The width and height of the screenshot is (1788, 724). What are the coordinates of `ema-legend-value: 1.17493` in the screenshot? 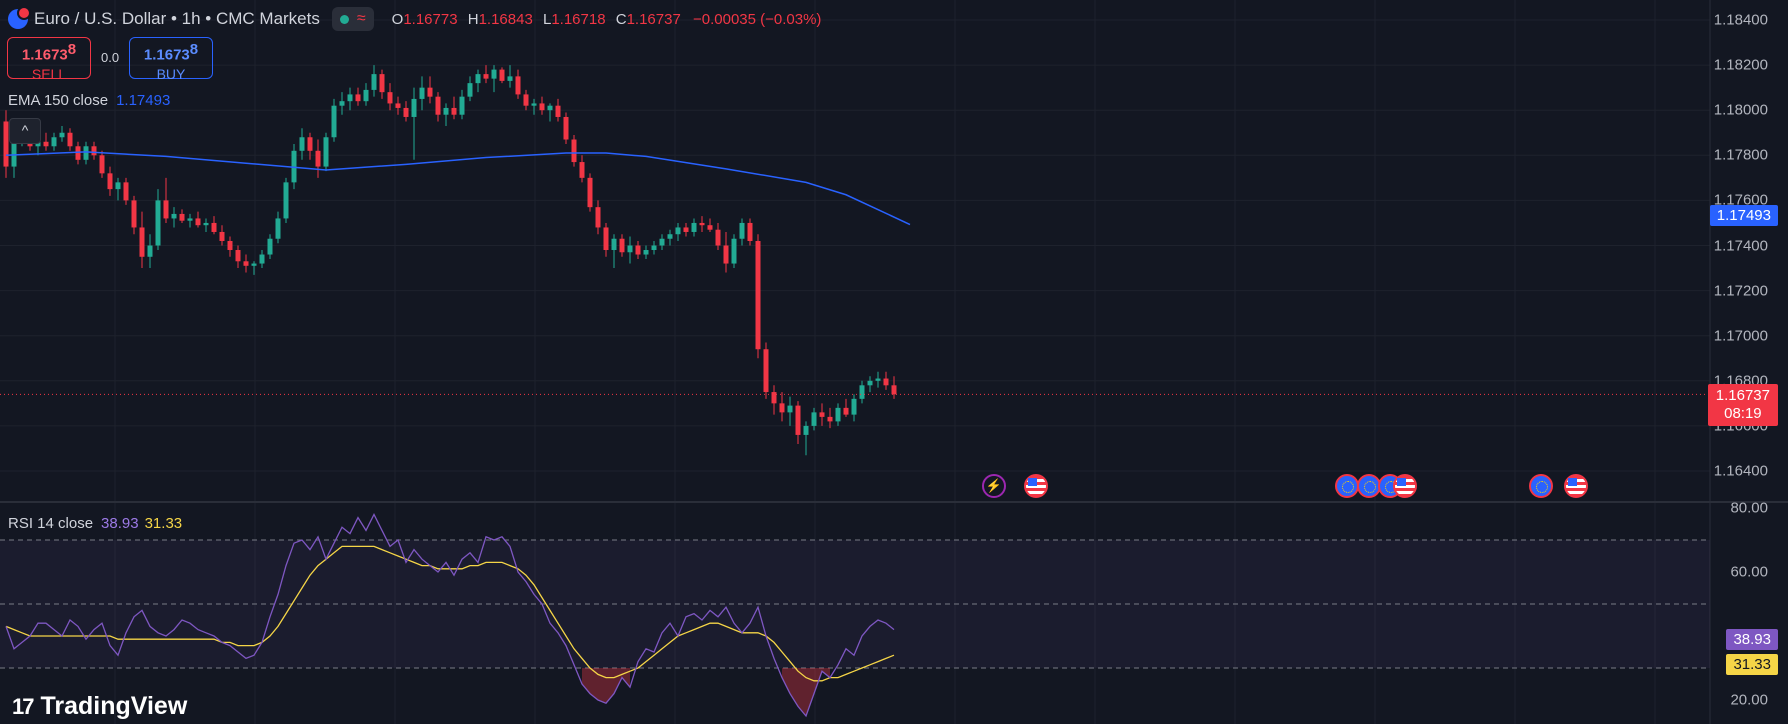 It's located at (143, 100).